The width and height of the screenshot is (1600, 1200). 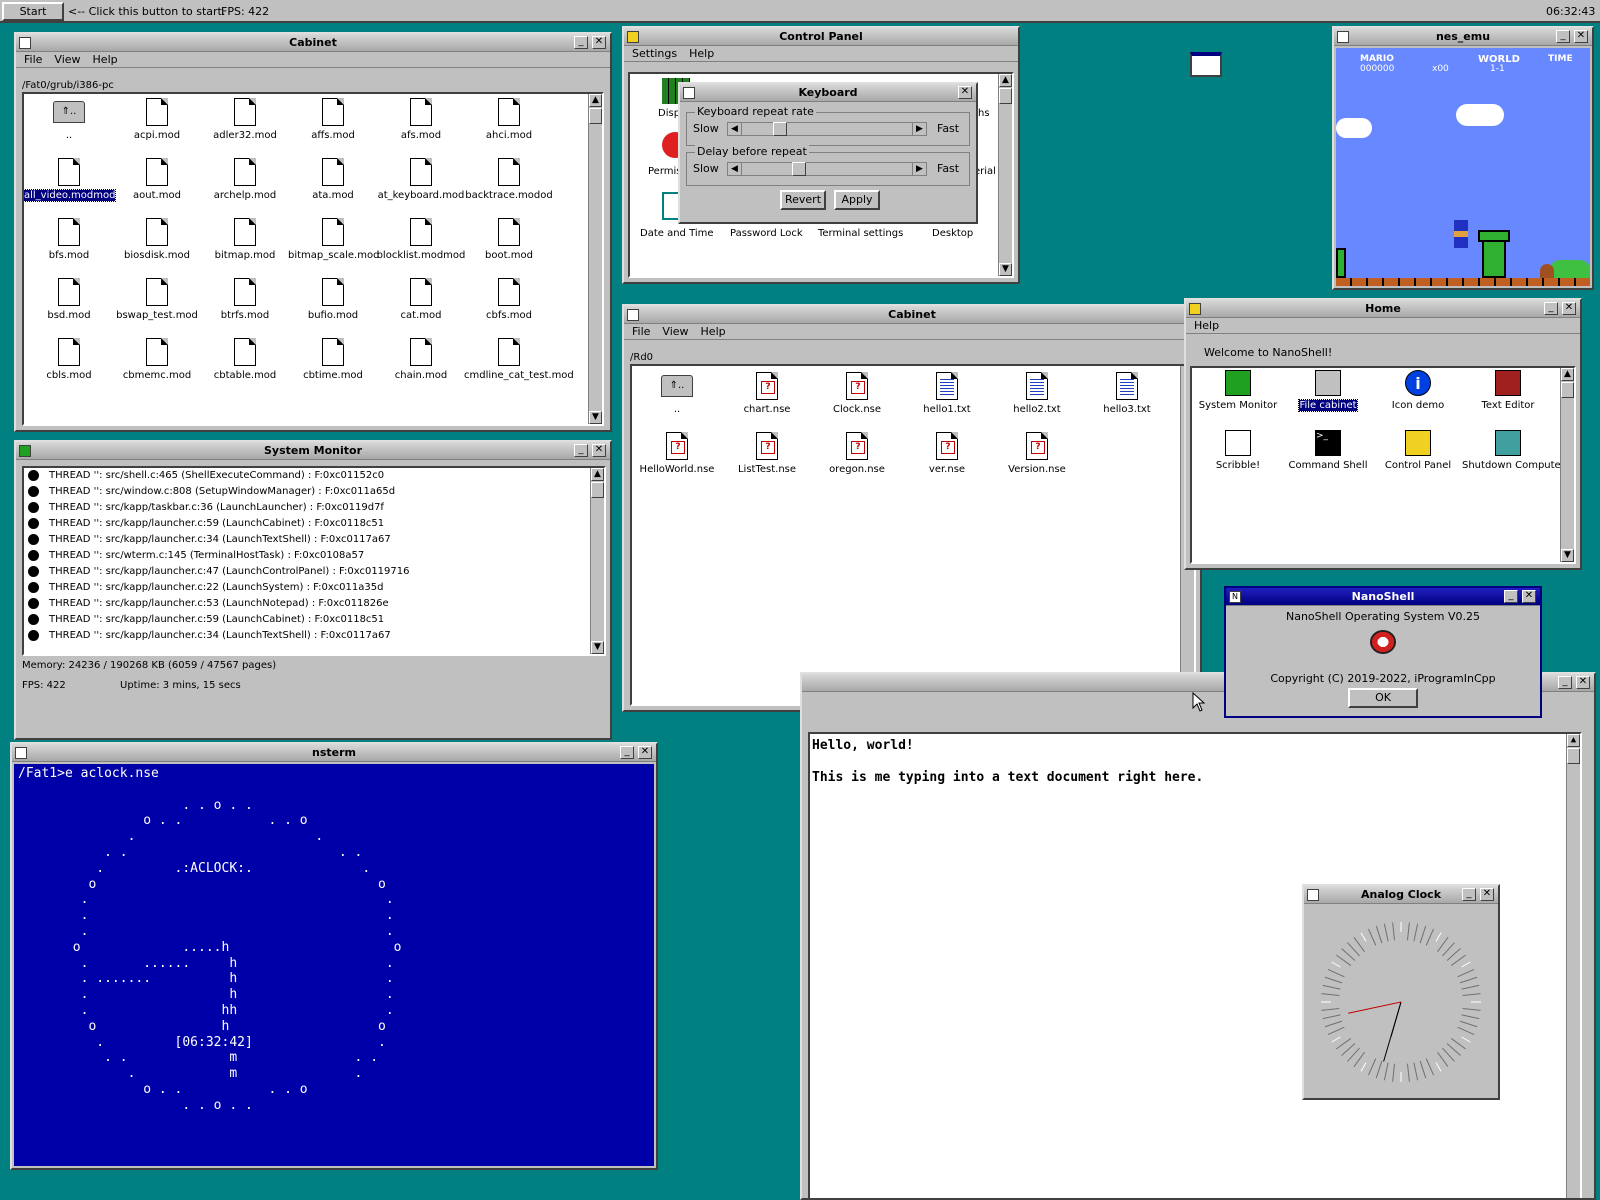 What do you see at coordinates (827, 129) in the screenshot?
I see `repeat-rate-slider: ◀ ▶` at bounding box center [827, 129].